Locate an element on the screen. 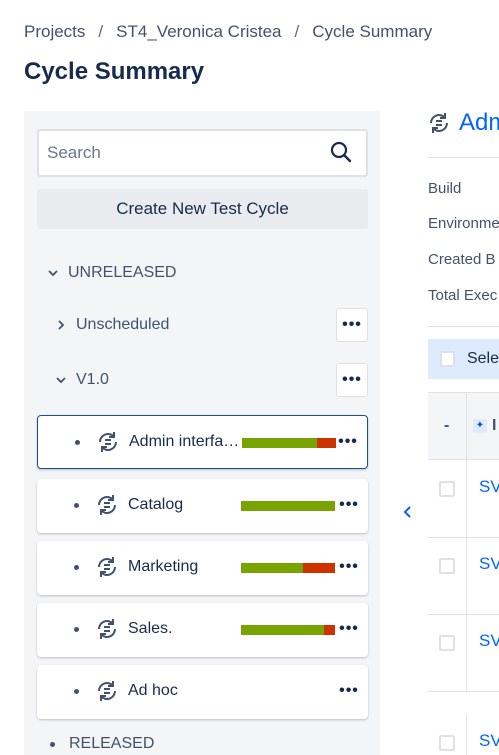  column-dash: - is located at coordinates (447, 425).